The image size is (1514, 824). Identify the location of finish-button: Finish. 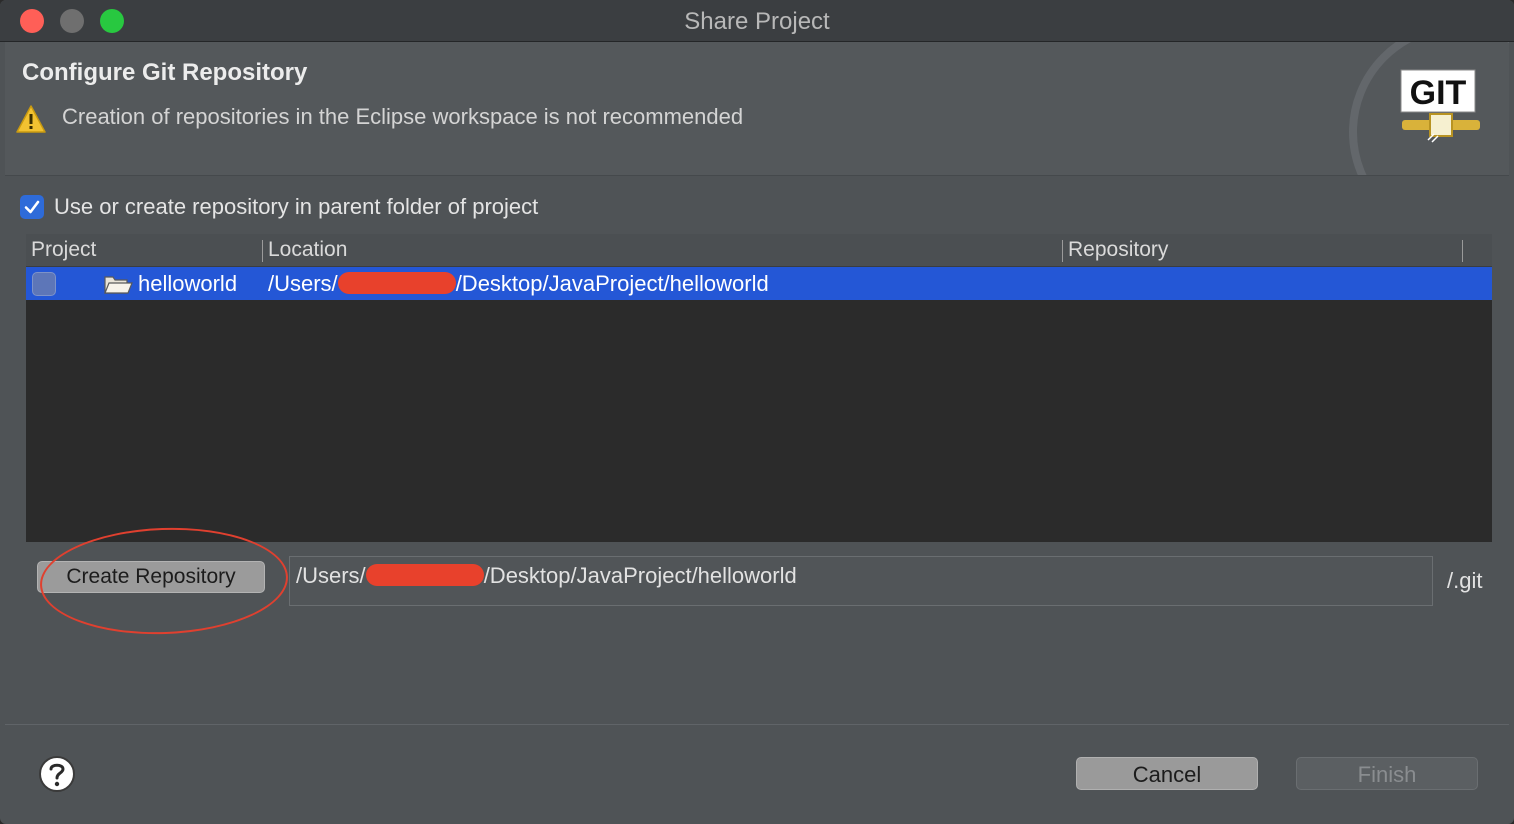
(1387, 773).